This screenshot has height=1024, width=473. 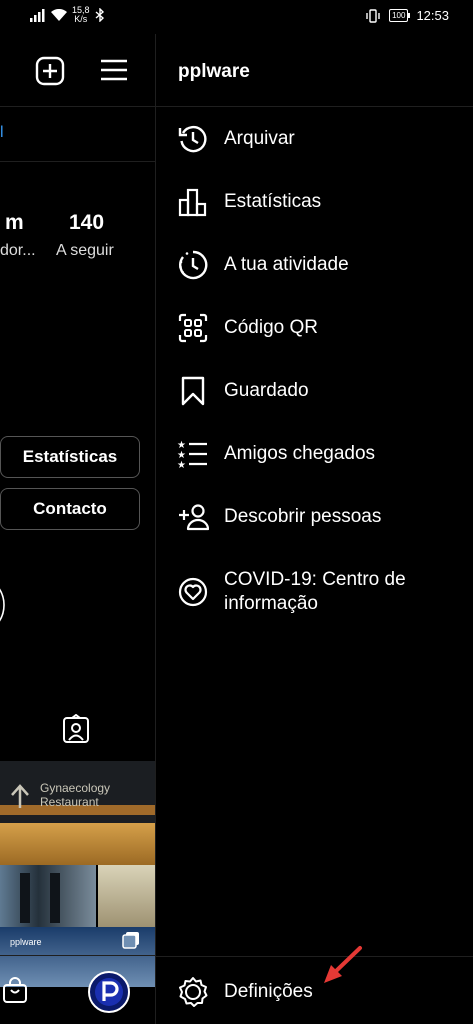 What do you see at coordinates (77, 161) in the screenshot?
I see `link-divider` at bounding box center [77, 161].